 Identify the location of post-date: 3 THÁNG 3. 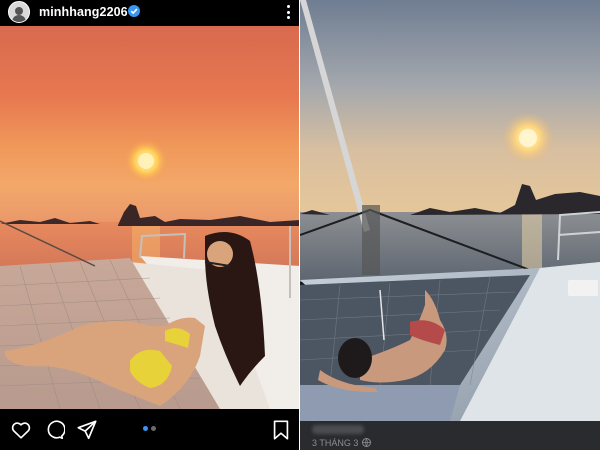
(335, 443).